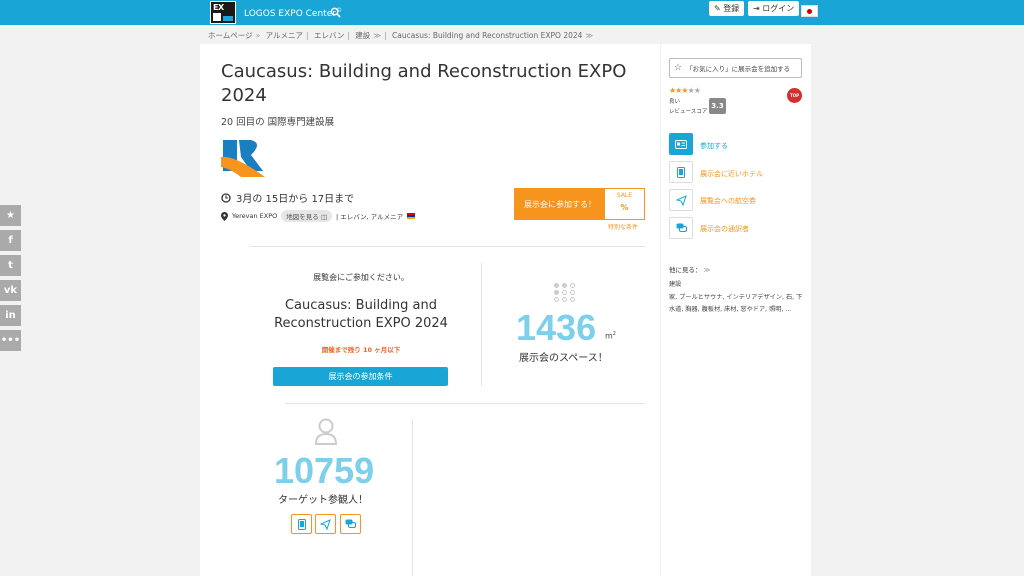  Describe the element at coordinates (714, 146) in the screenshot. I see `sidebar-item-participate: 参加する` at that location.